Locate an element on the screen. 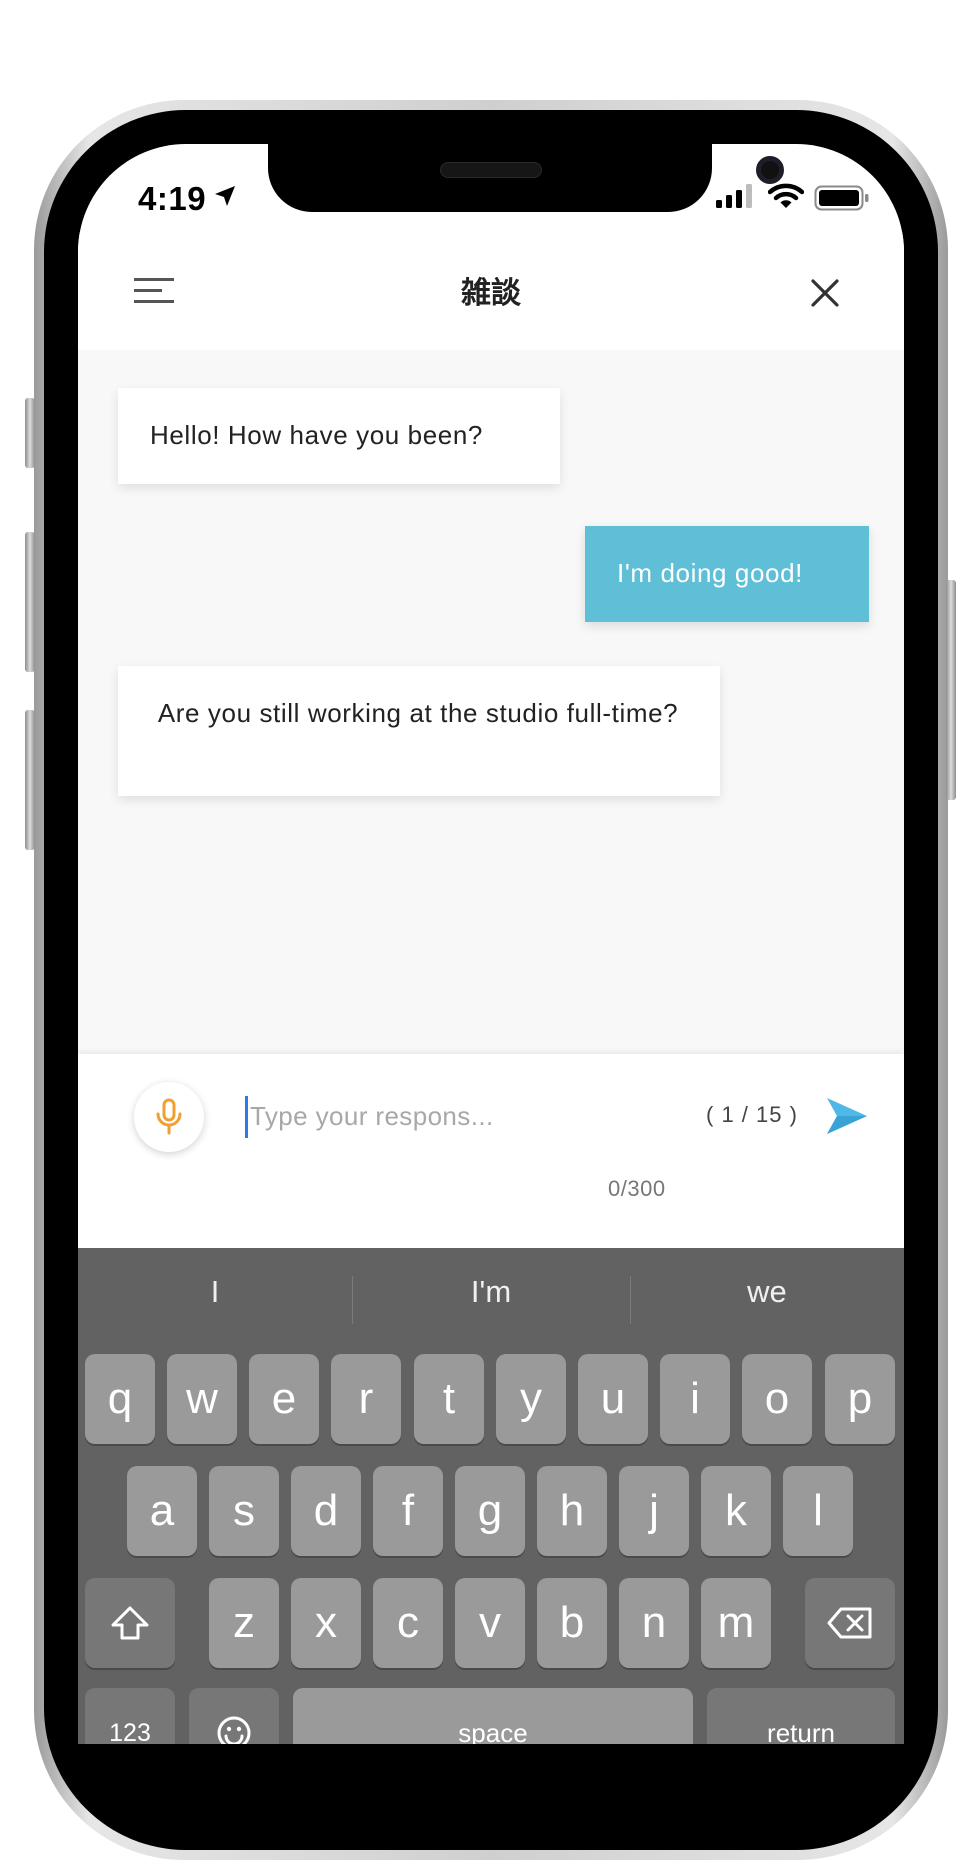 Image resolution: width=975 pixels, height=1860 pixels. numbers-key: 123 is located at coordinates (130, 1716).